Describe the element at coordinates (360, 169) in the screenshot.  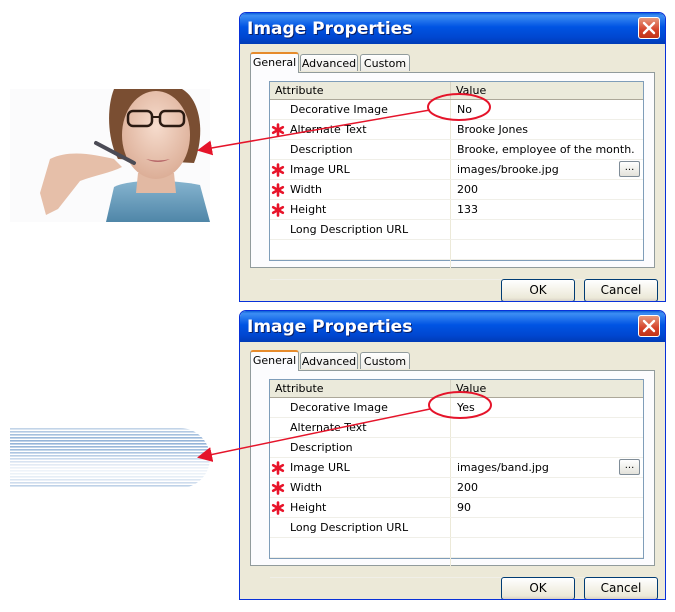
I see `property-attribute-cell: Image URL` at that location.